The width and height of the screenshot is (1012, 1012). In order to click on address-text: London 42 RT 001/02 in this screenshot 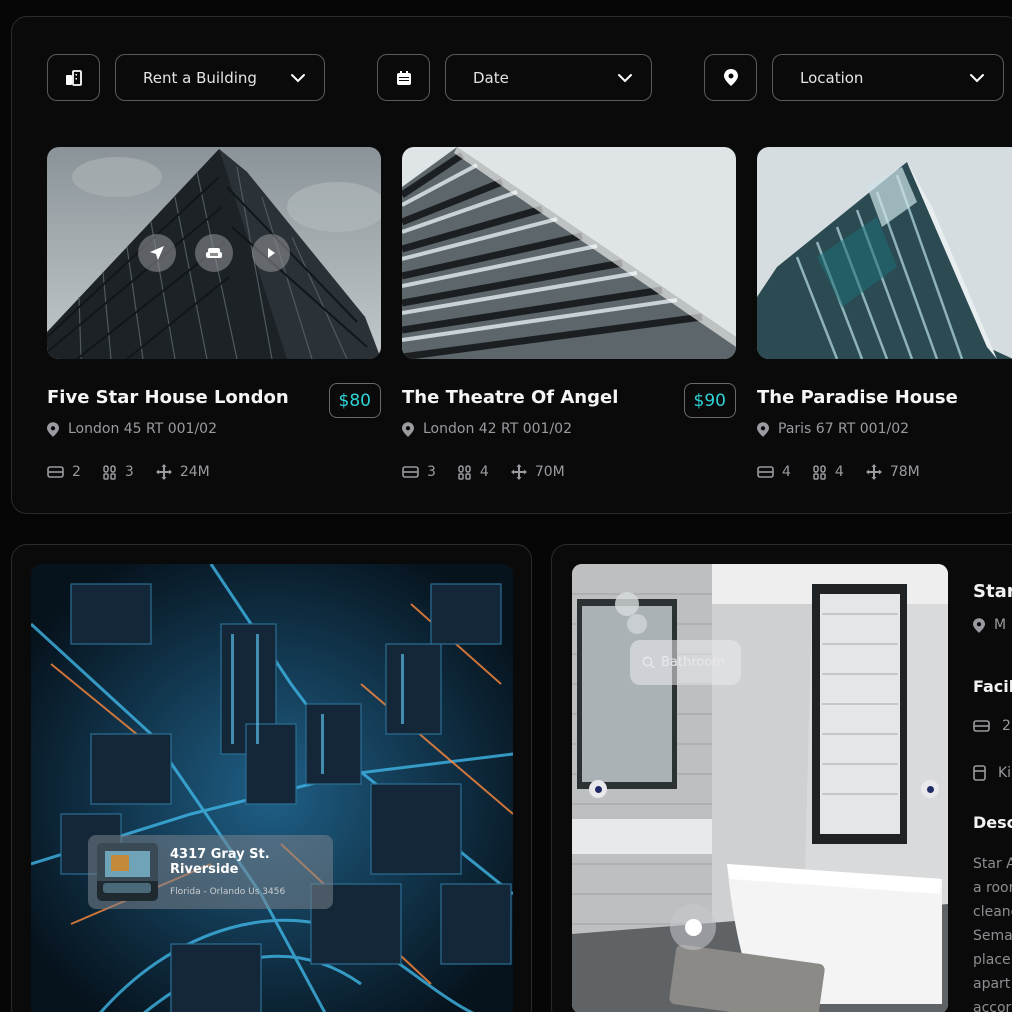, I will do `click(497, 429)`.